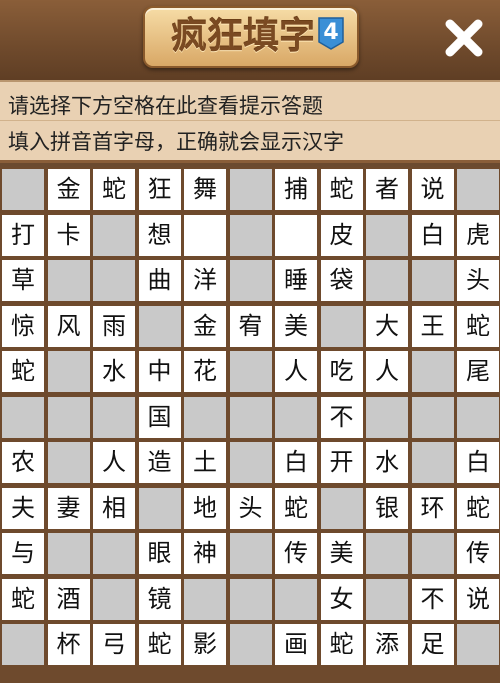 The height and width of the screenshot is (683, 500). What do you see at coordinates (205, 462) in the screenshot?
I see `grid-cell: 土` at bounding box center [205, 462].